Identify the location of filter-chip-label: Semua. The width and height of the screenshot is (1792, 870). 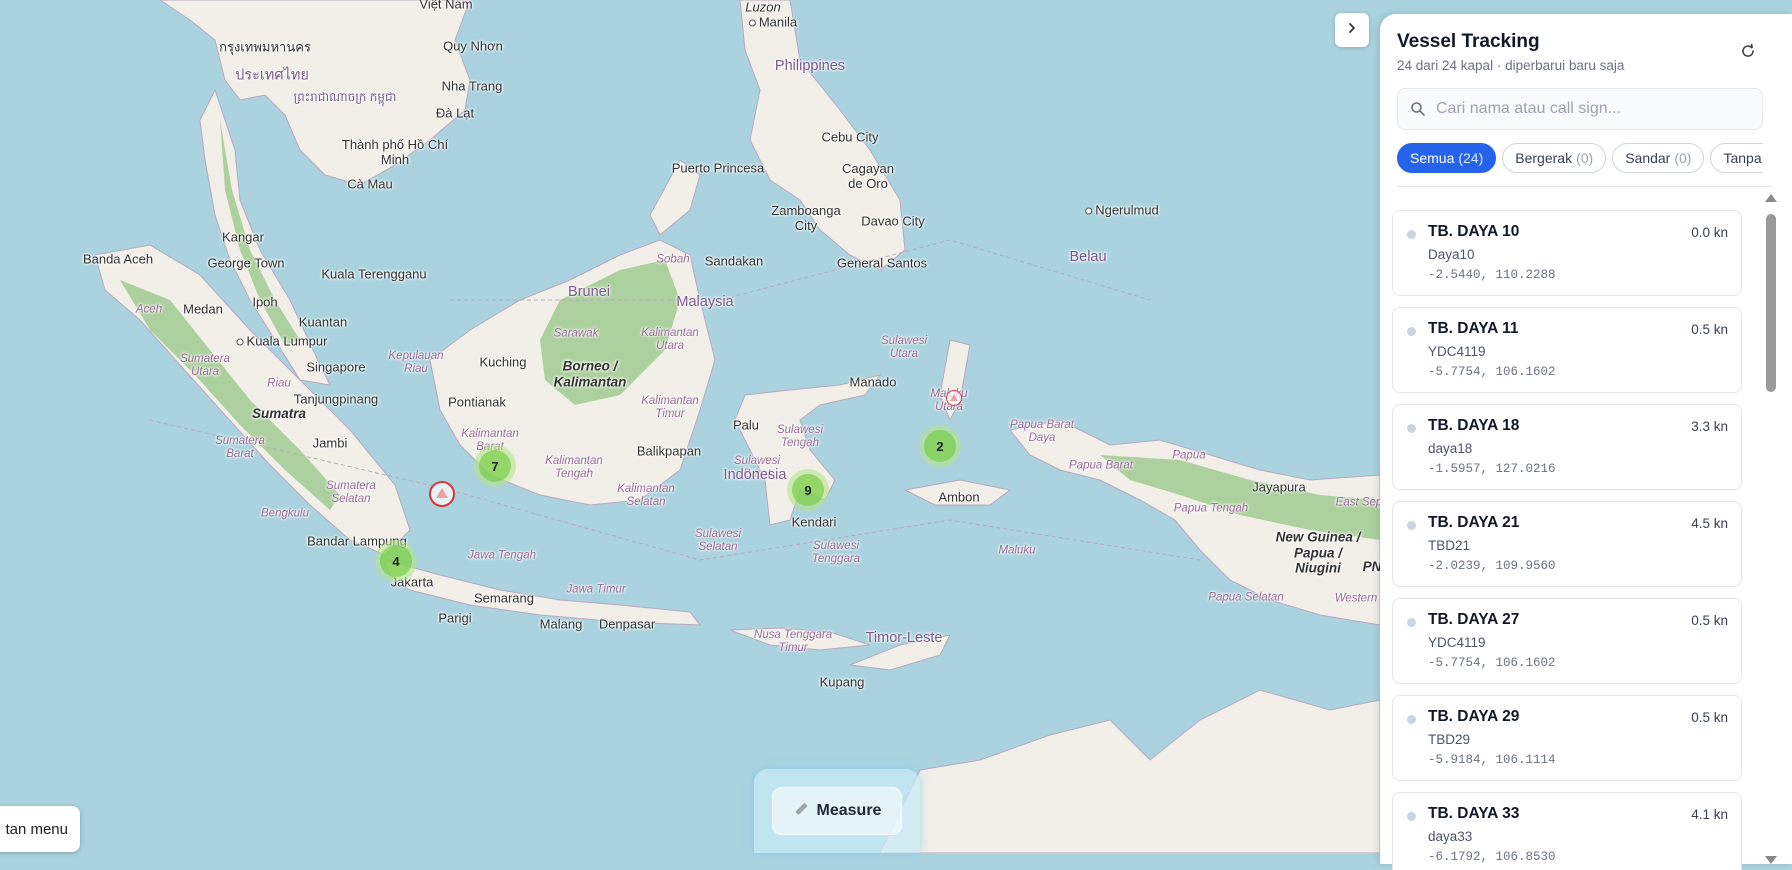
(1432, 158).